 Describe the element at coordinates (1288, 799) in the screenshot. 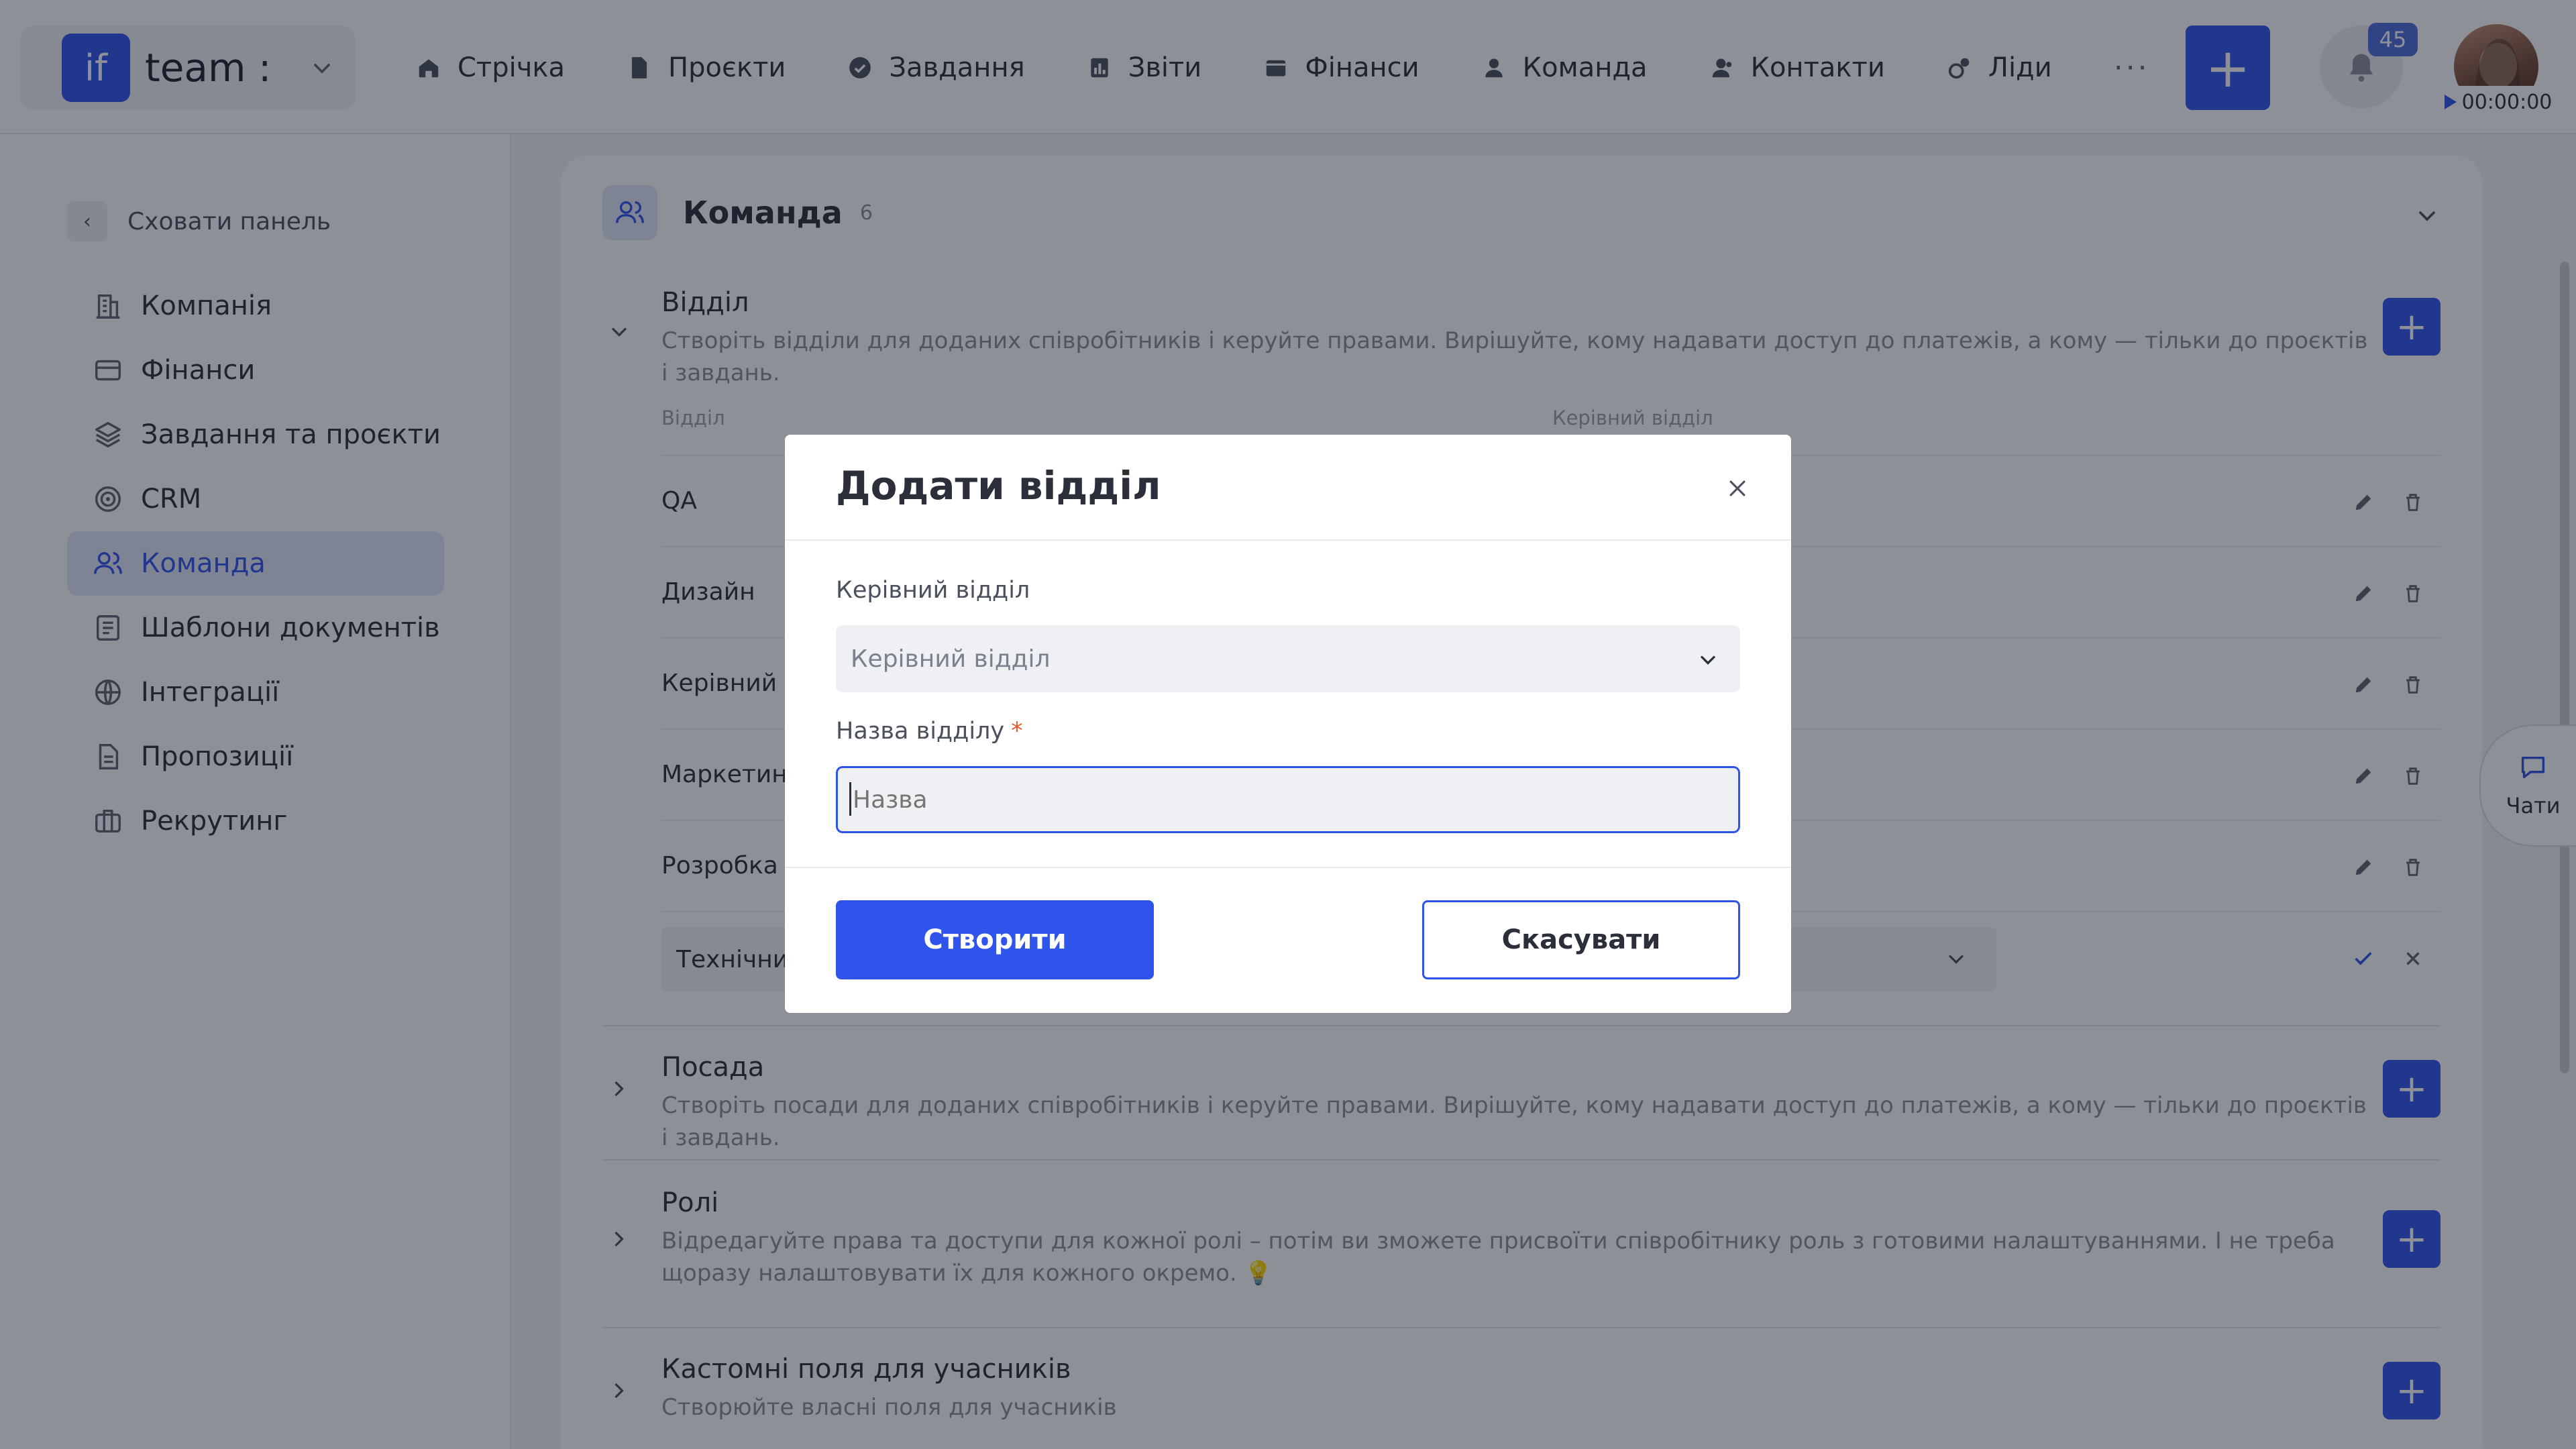

I see `department-name-input` at that location.